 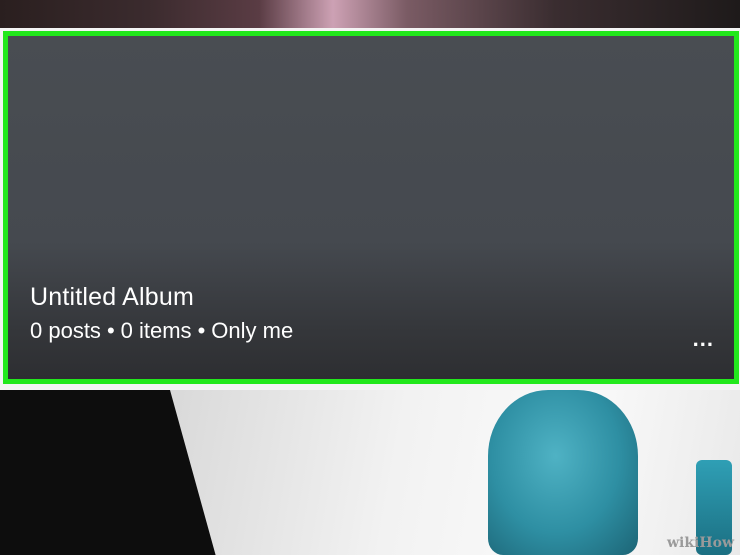 What do you see at coordinates (112, 297) in the screenshot?
I see `album-title: Untitled Album` at bounding box center [112, 297].